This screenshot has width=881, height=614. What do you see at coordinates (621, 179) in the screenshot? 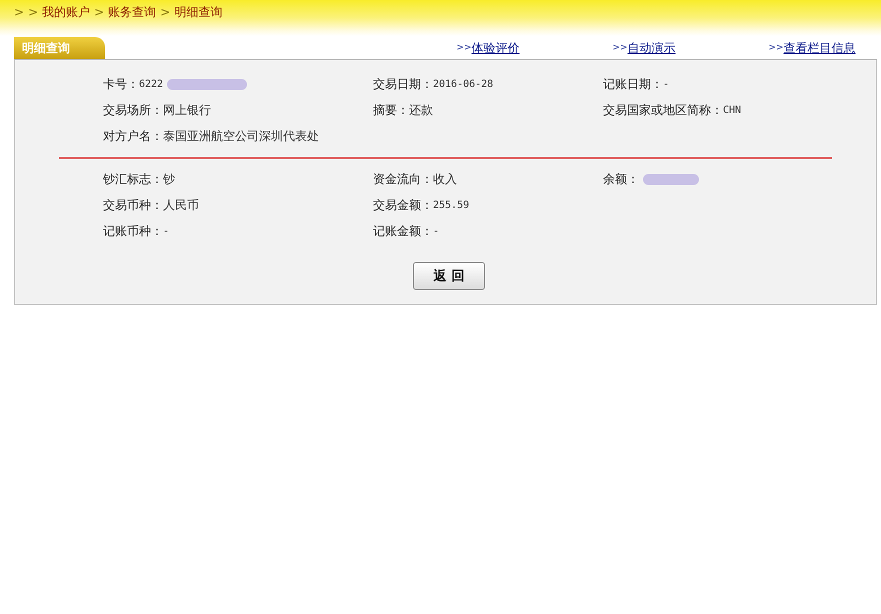
I see `field-label: 余额：` at bounding box center [621, 179].